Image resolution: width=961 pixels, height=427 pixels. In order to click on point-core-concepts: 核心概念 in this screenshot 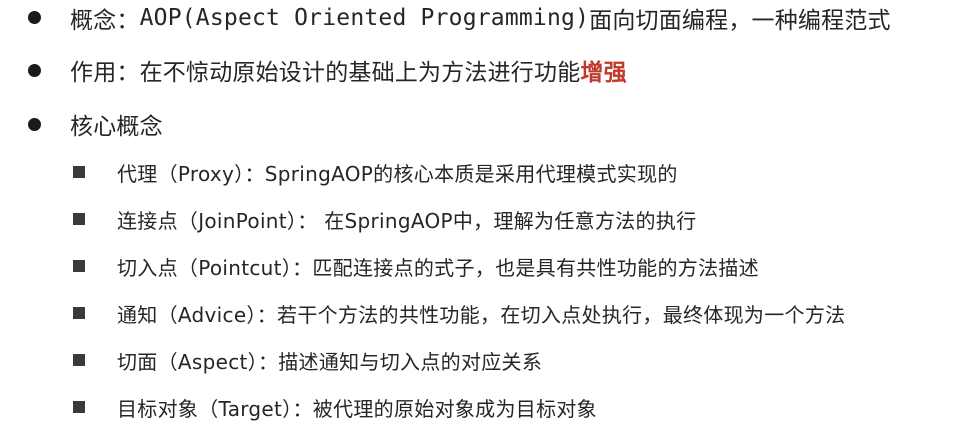, I will do `click(116, 124)`.